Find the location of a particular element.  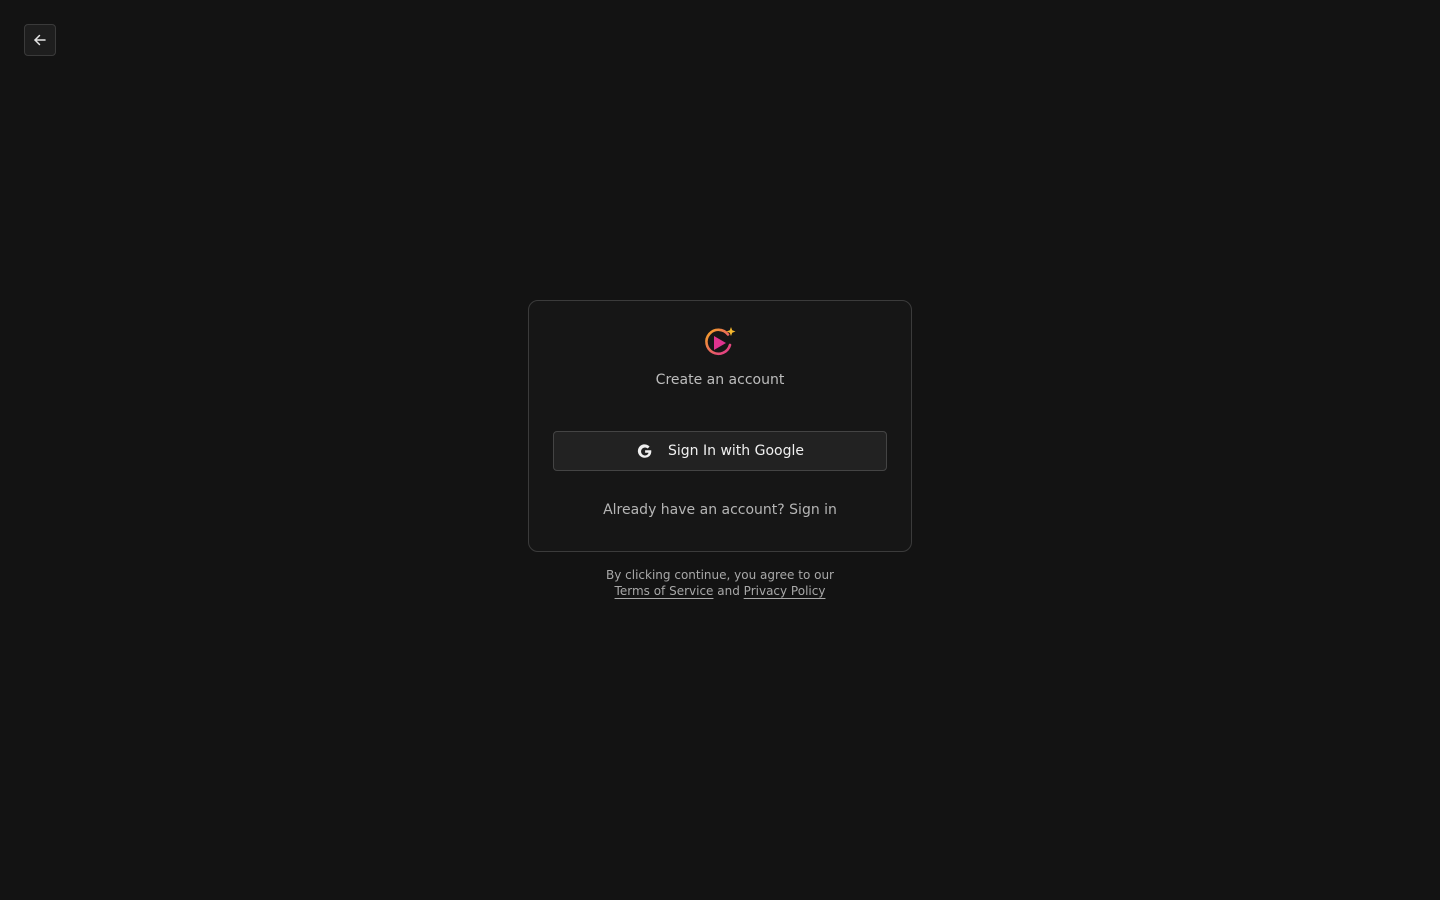

legal-links-line: Terms of Service and Privacy Policy is located at coordinates (720, 591).